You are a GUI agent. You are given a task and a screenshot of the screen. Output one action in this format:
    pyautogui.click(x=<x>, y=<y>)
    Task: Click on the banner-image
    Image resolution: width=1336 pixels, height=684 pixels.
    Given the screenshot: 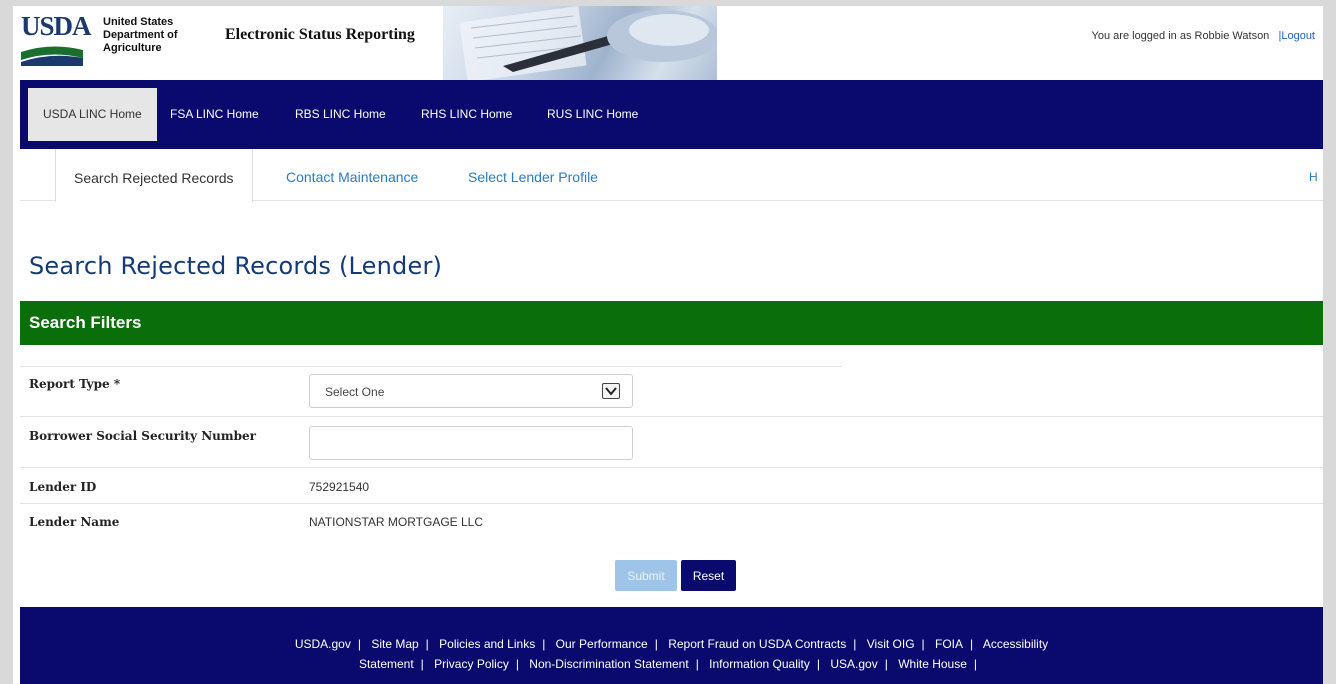 What is the action you would take?
    pyautogui.click(x=580, y=43)
    